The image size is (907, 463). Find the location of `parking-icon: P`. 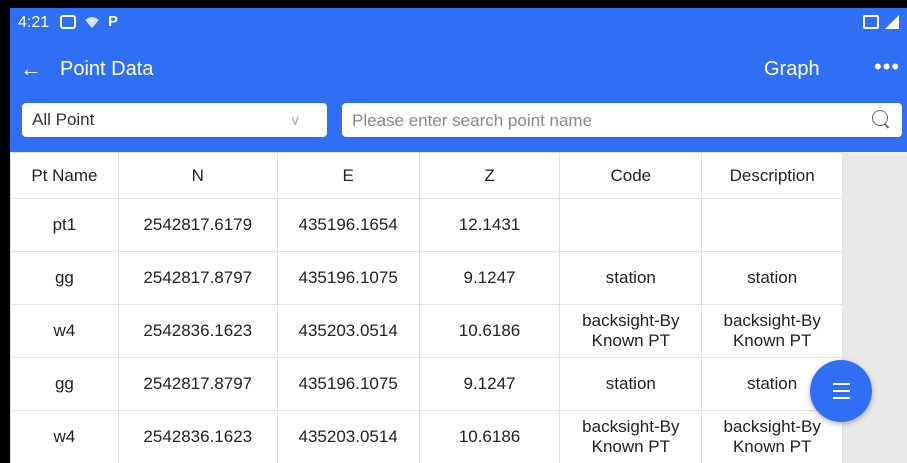

parking-icon: P is located at coordinates (113, 21).